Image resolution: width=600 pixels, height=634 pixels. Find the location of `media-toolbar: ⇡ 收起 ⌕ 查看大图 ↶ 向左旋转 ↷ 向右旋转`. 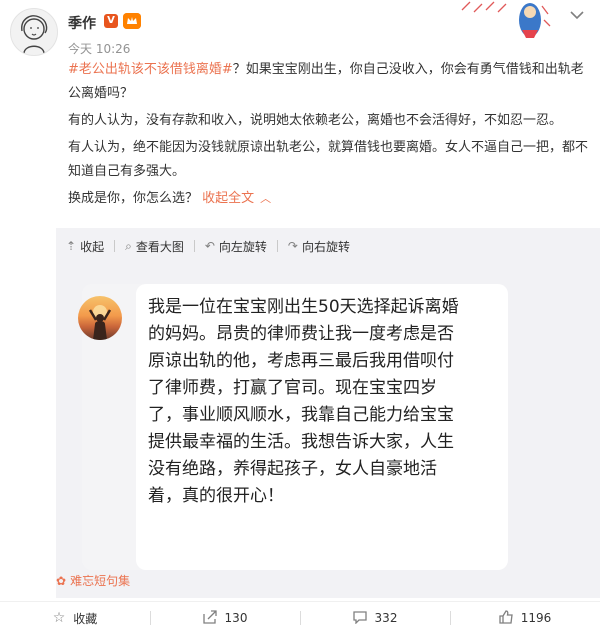

media-toolbar: ⇡ 收起 ⌕ 查看大图 ↶ 向左旋转 ↷ 向右旋转 is located at coordinates (213, 246).